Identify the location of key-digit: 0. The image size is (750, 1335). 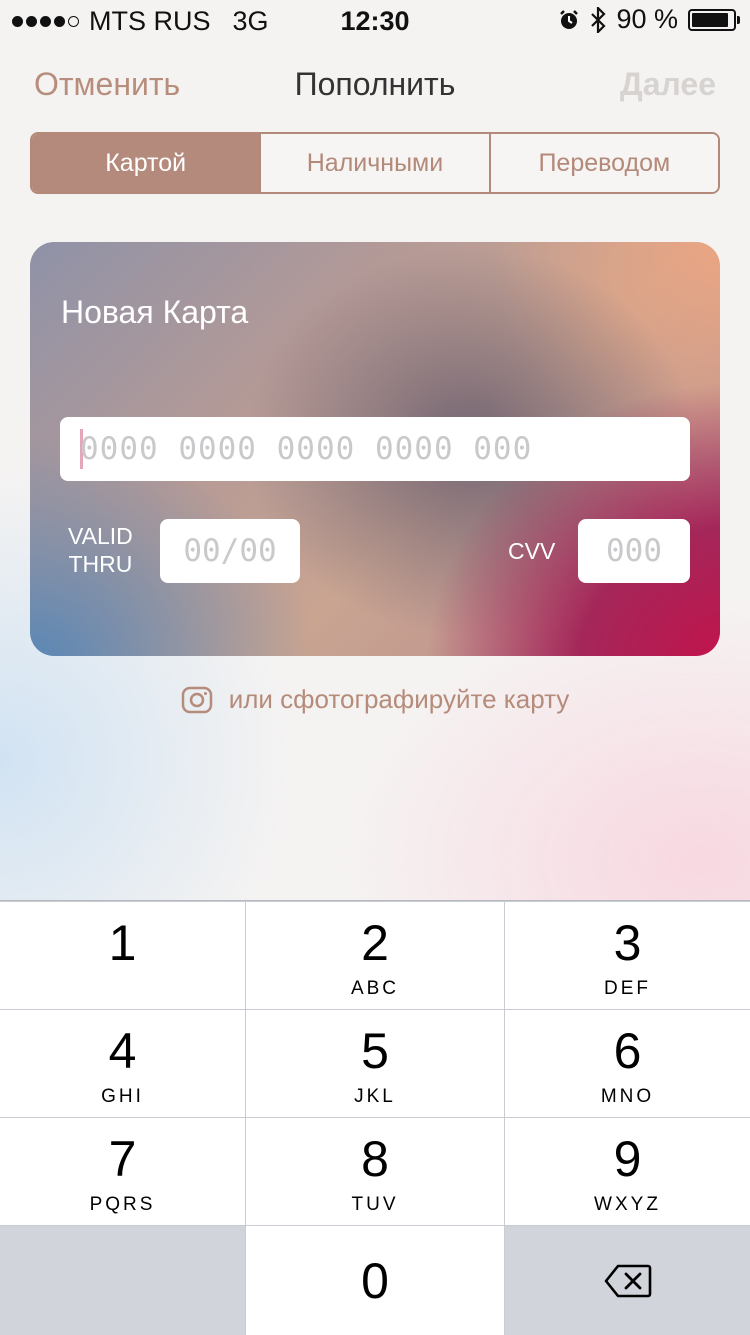
(375, 1281).